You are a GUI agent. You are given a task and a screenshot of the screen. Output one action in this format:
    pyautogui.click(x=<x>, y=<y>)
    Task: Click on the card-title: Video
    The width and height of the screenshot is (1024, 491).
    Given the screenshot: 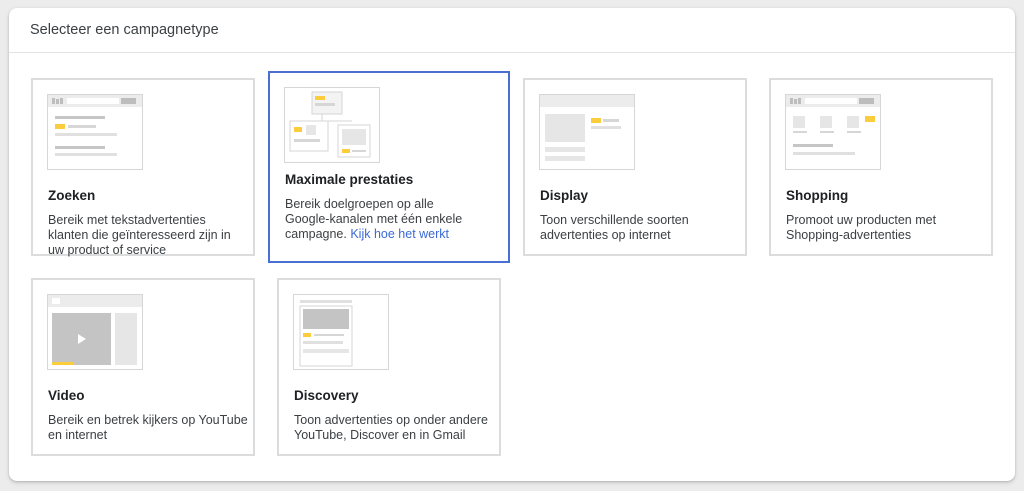 What is the action you would take?
    pyautogui.click(x=66, y=395)
    